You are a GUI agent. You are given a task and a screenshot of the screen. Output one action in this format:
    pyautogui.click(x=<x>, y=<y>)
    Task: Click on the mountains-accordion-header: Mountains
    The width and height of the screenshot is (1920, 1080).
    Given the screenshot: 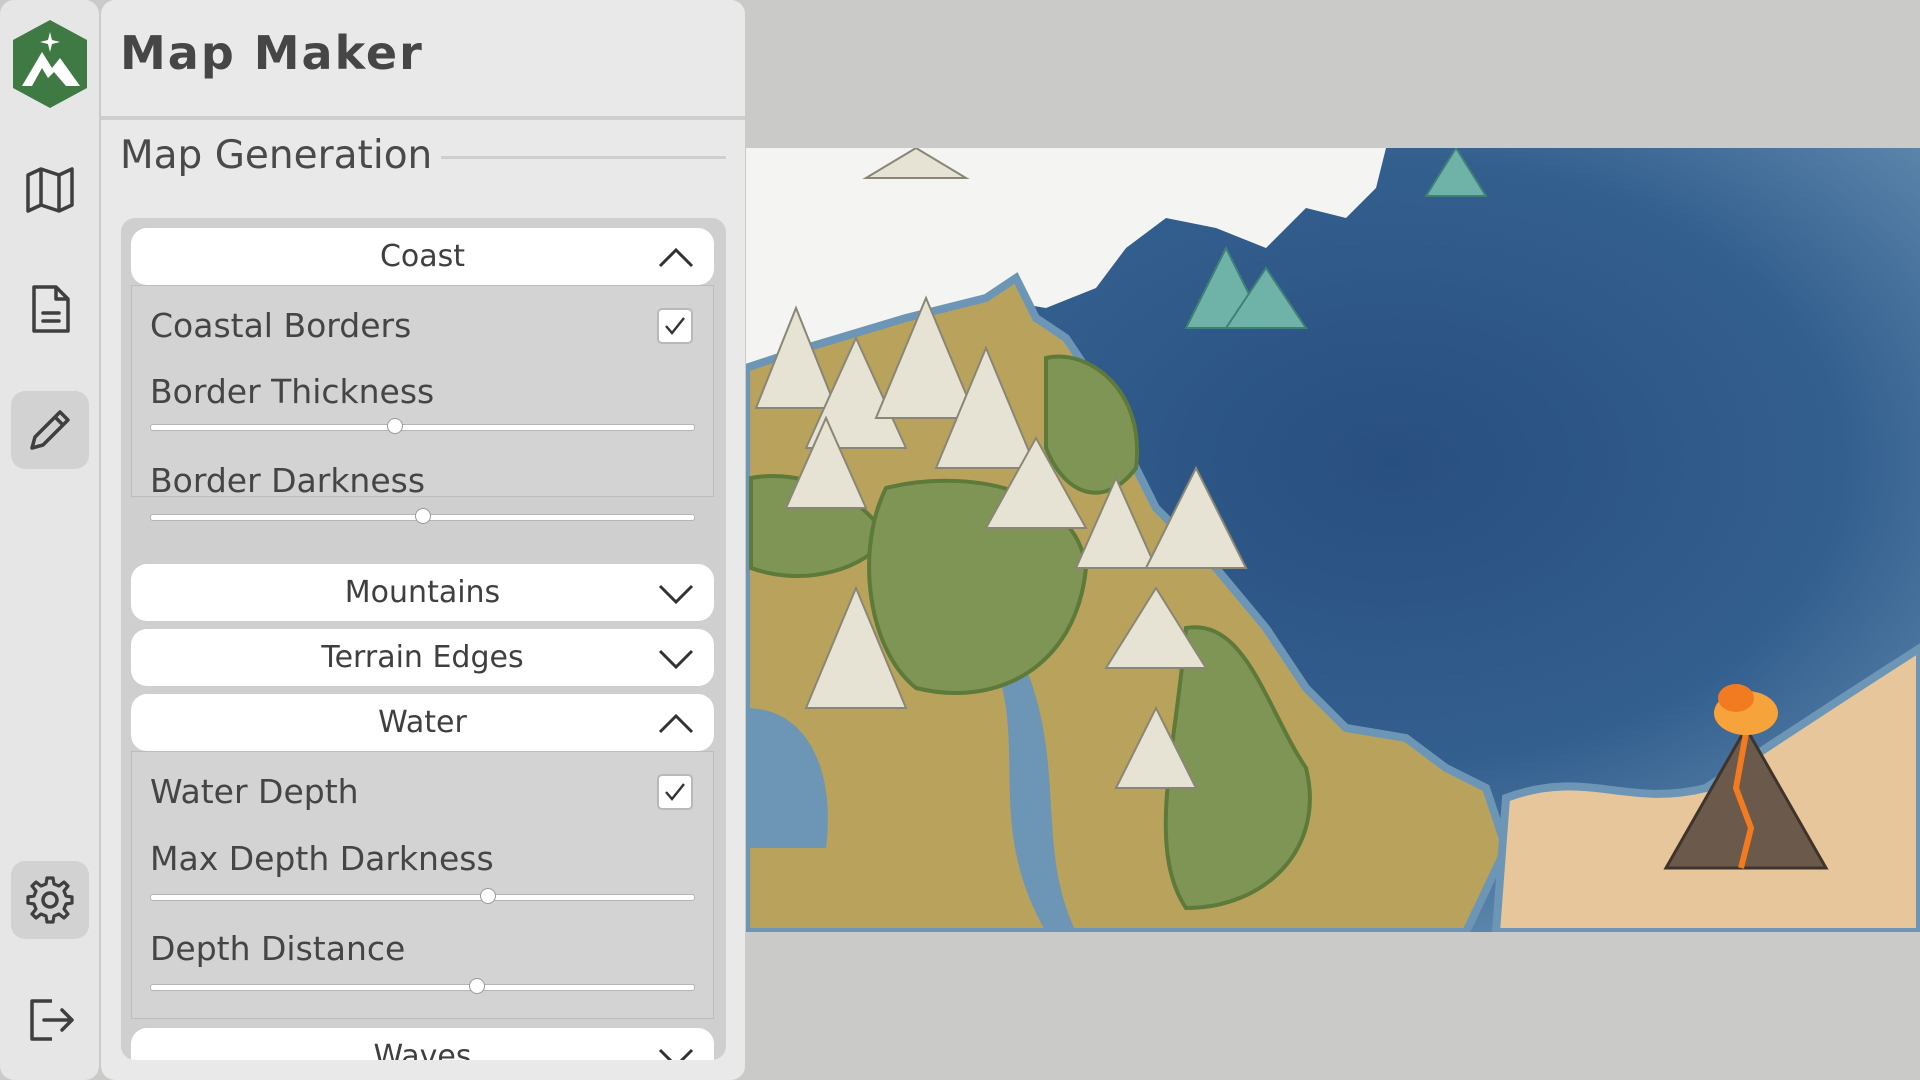 What is the action you would take?
    pyautogui.click(x=422, y=592)
    